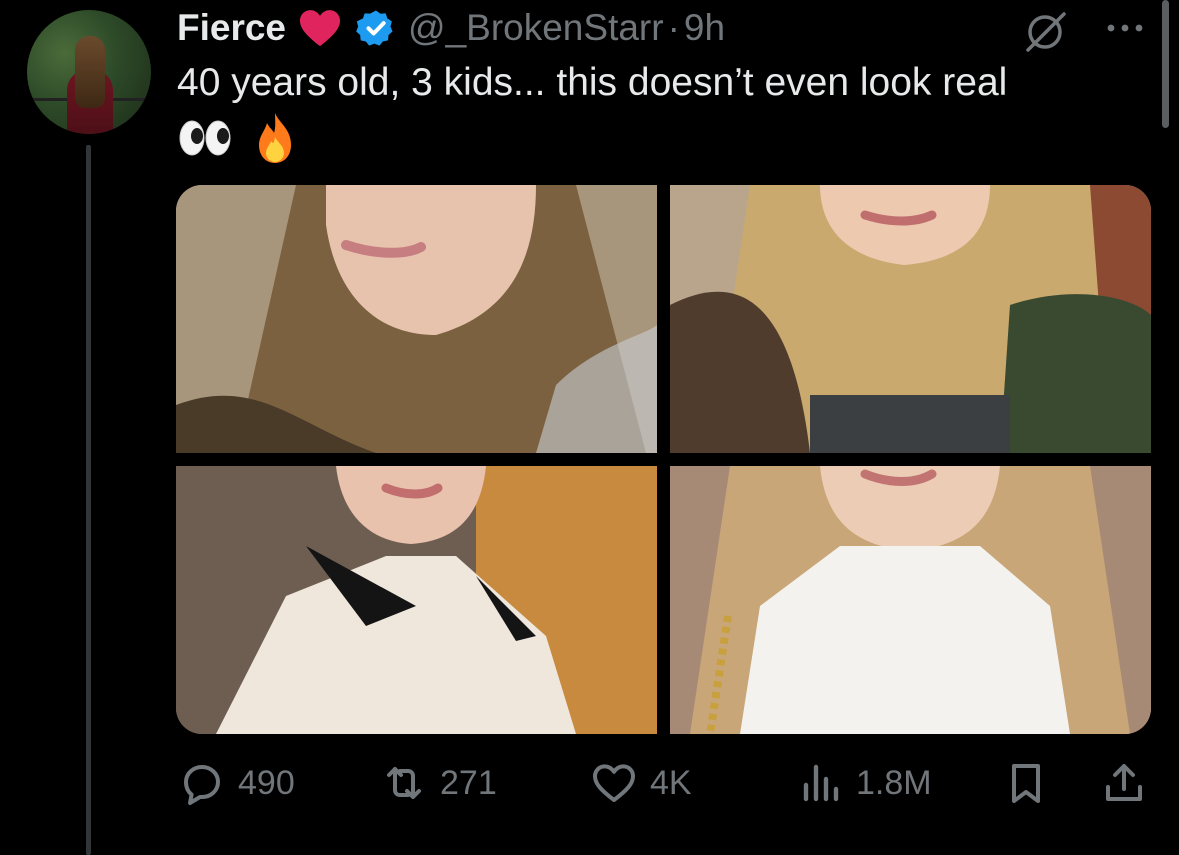  Describe the element at coordinates (376, 28) in the screenshot. I see `verified-badge-icon` at that location.